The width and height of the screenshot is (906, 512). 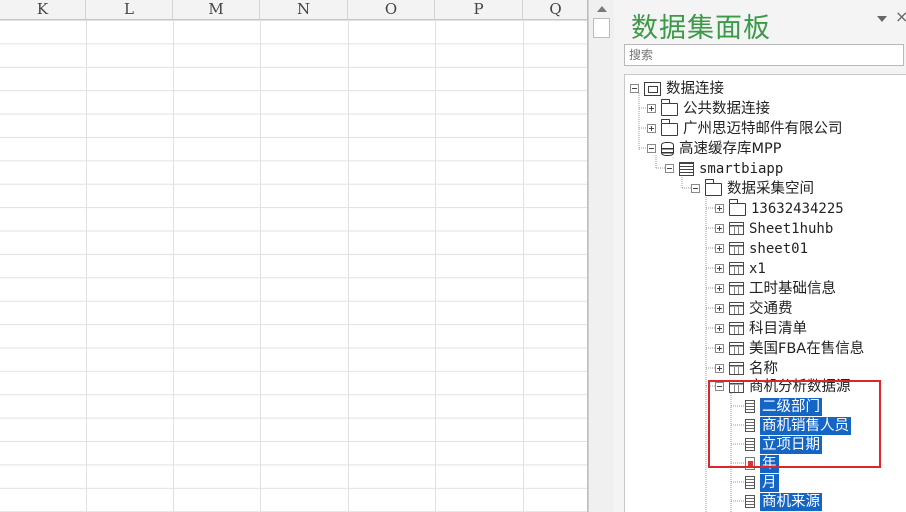 I want to click on database-icon, so click(x=667, y=148).